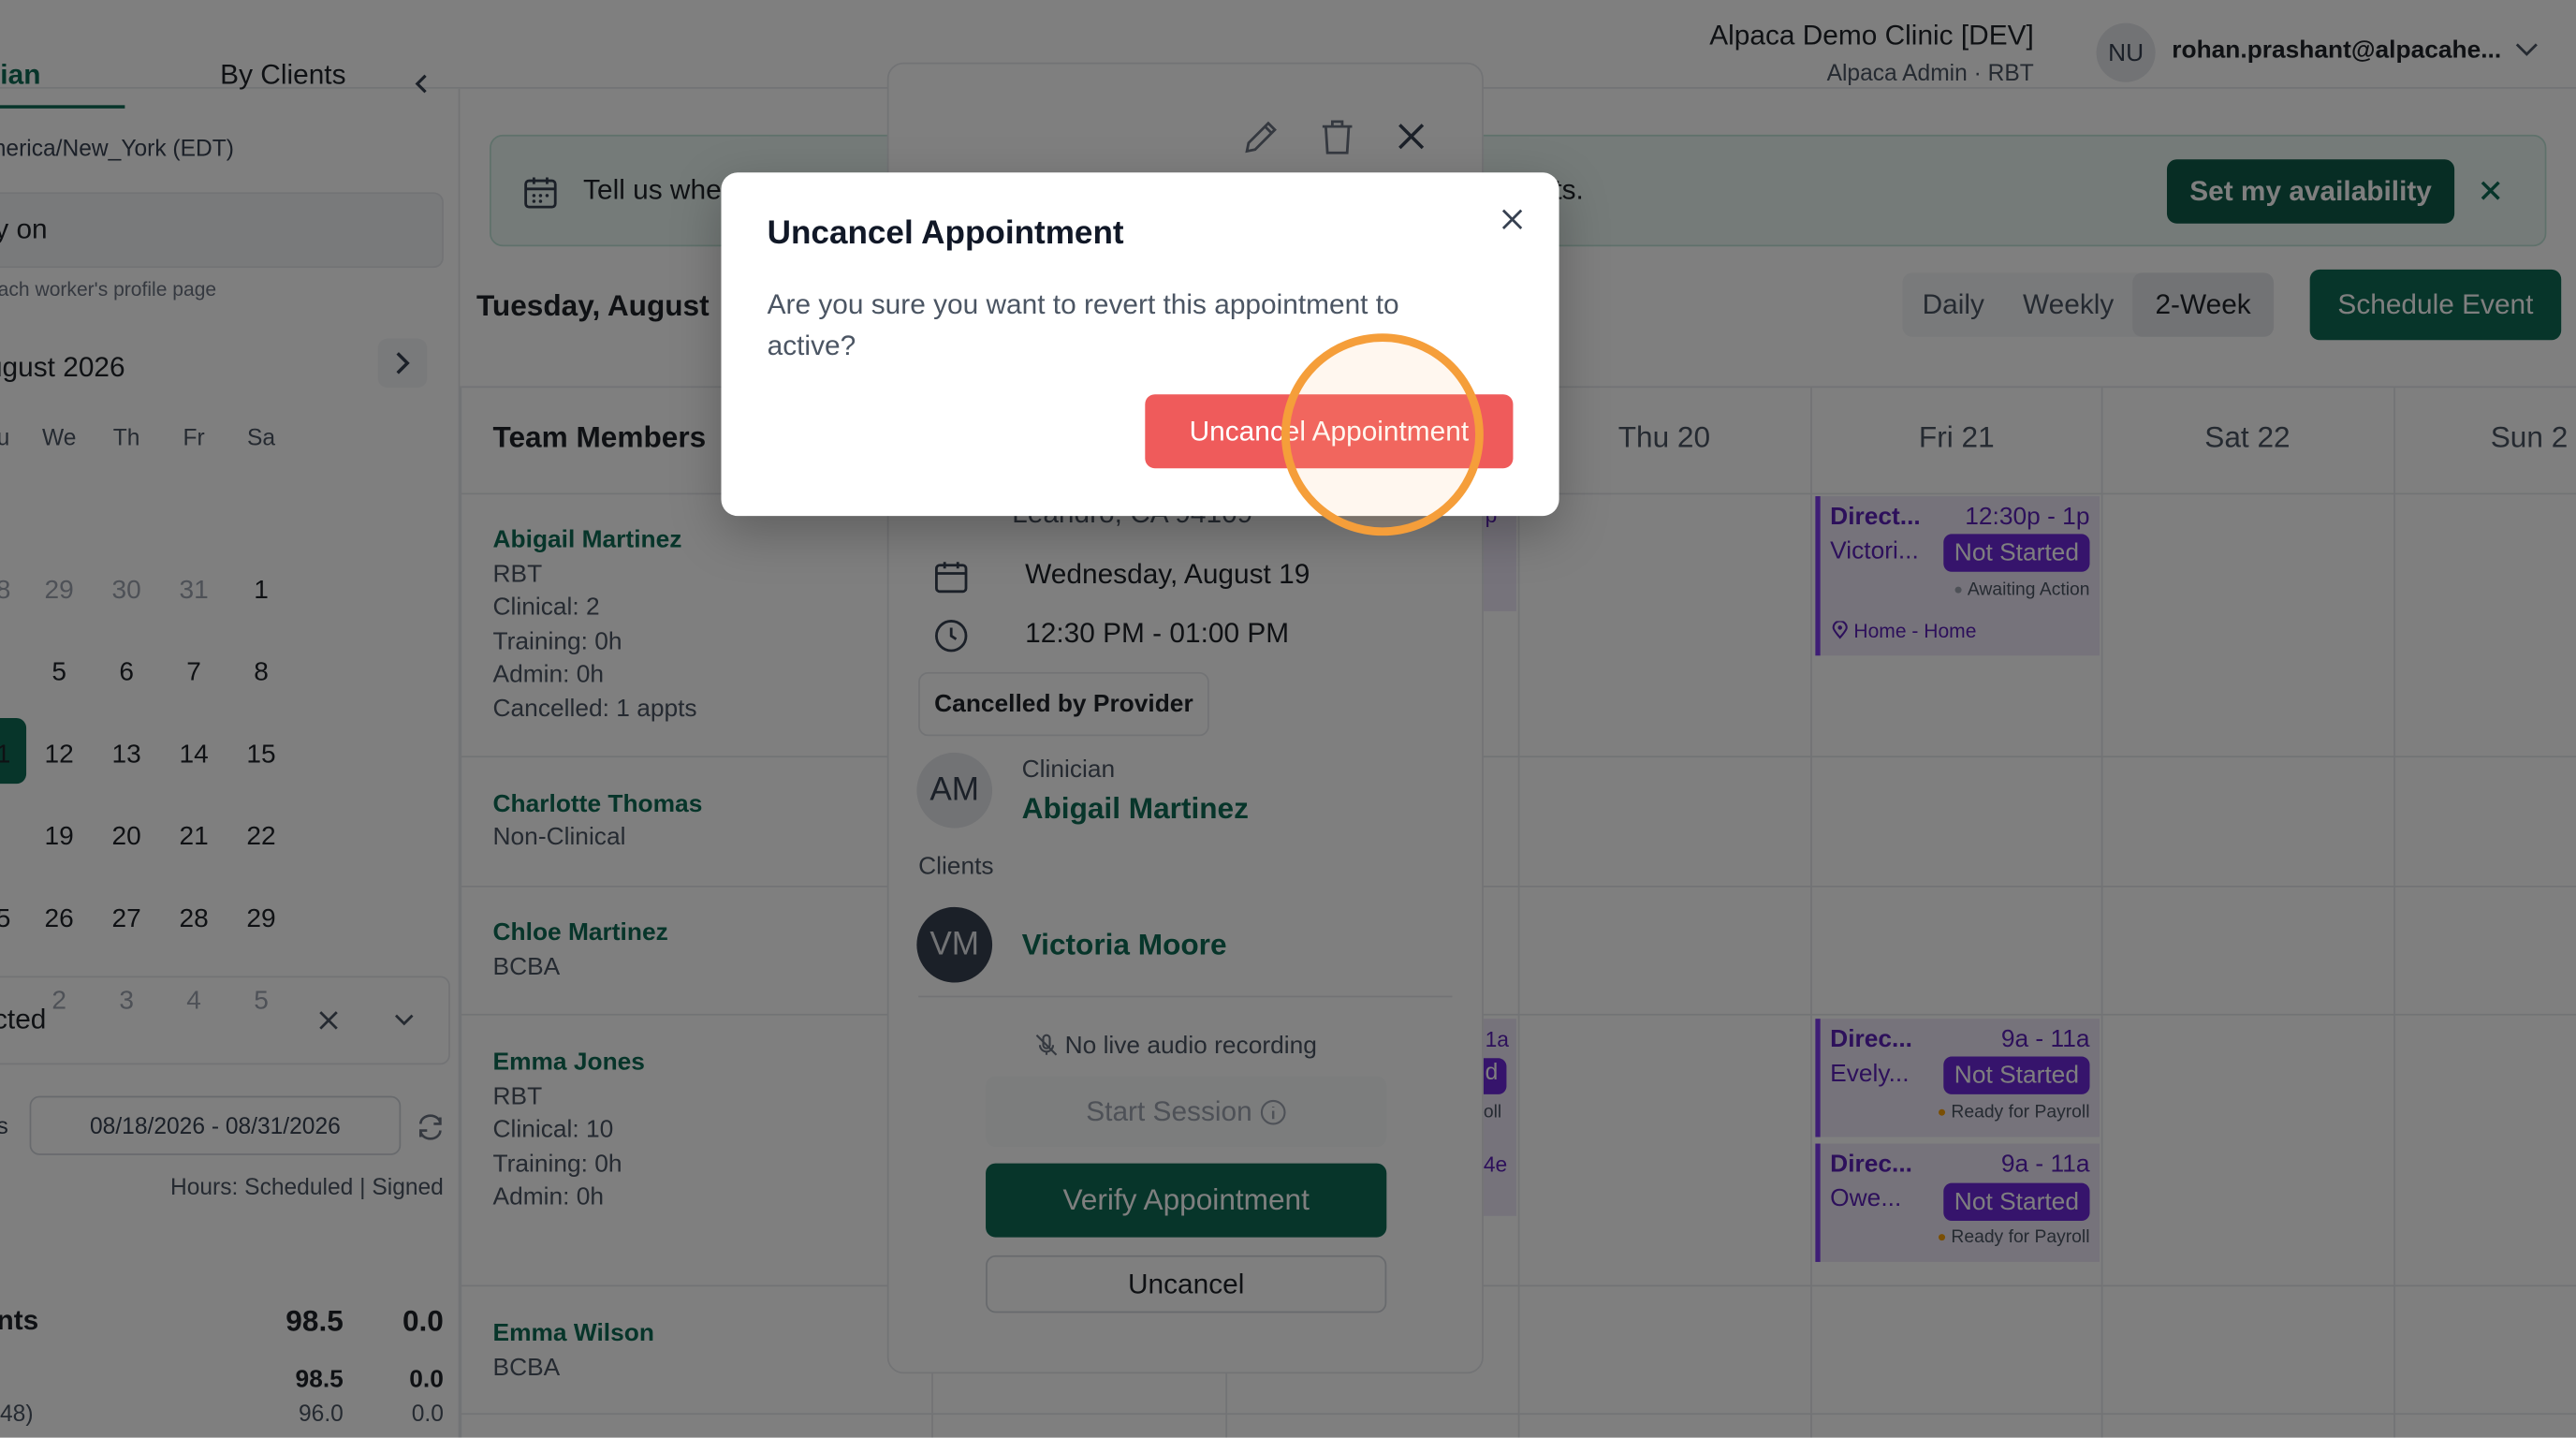 This screenshot has height=1438, width=2576. What do you see at coordinates (1382, 434) in the screenshot?
I see `click-highlight` at bounding box center [1382, 434].